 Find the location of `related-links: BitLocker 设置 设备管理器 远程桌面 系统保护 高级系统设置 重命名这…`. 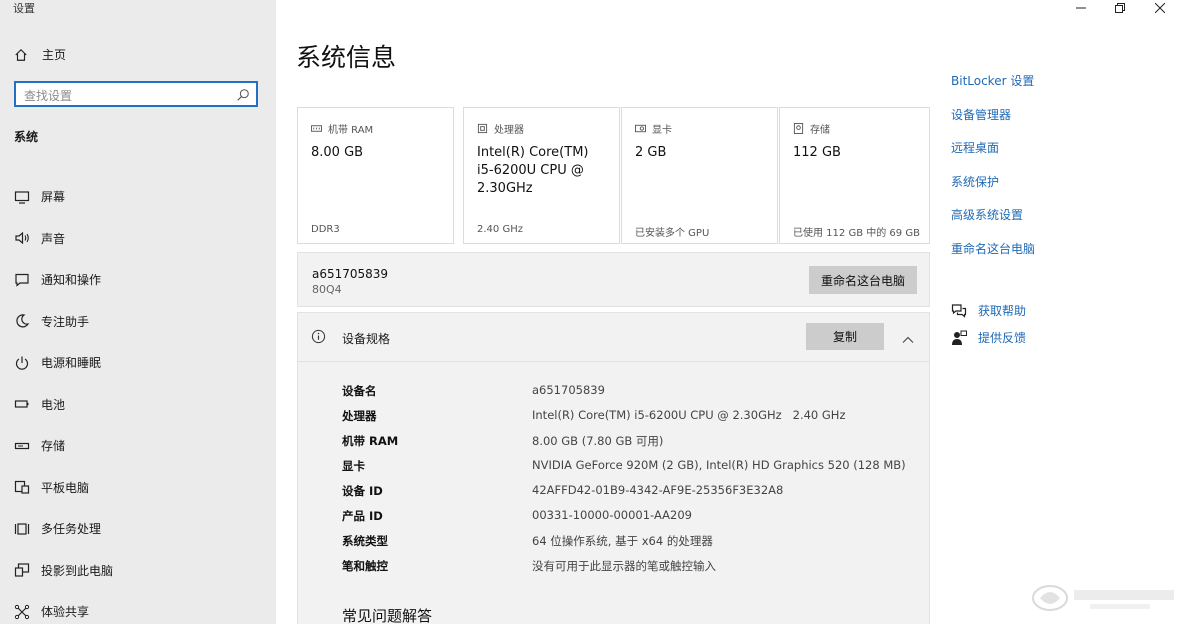

related-links: BitLocker 设置 设备管理器 远程桌面 系统保护 高级系统设置 重命名这… is located at coordinates (993, 172).